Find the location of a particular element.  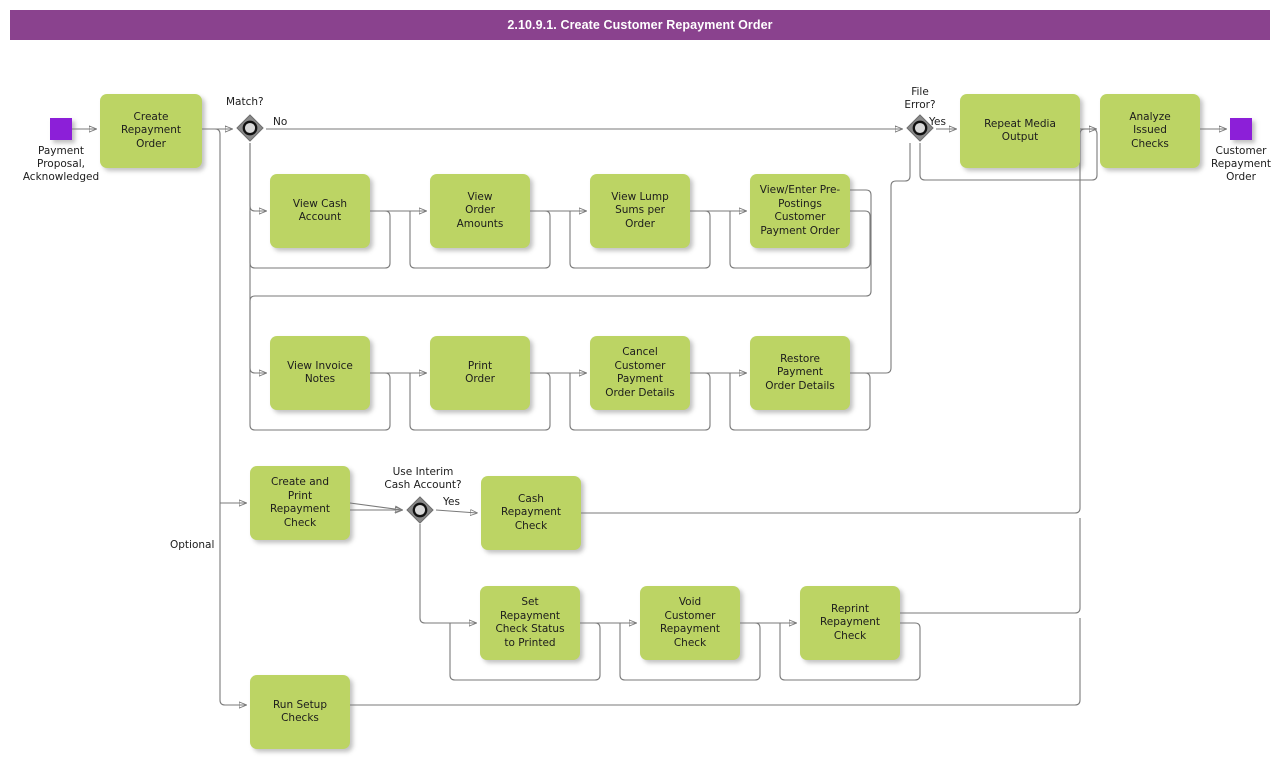

task-create-and-print-repayment-check: Create and Print Repayment Check is located at coordinates (300, 503).